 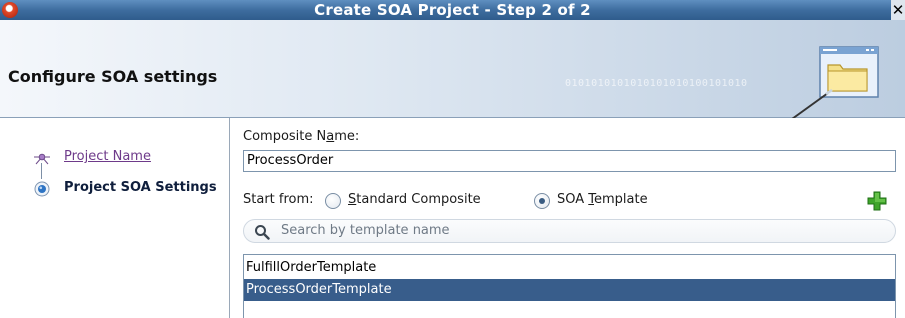 What do you see at coordinates (569, 161) in the screenshot?
I see `composite-name-input: ProcessOrder` at bounding box center [569, 161].